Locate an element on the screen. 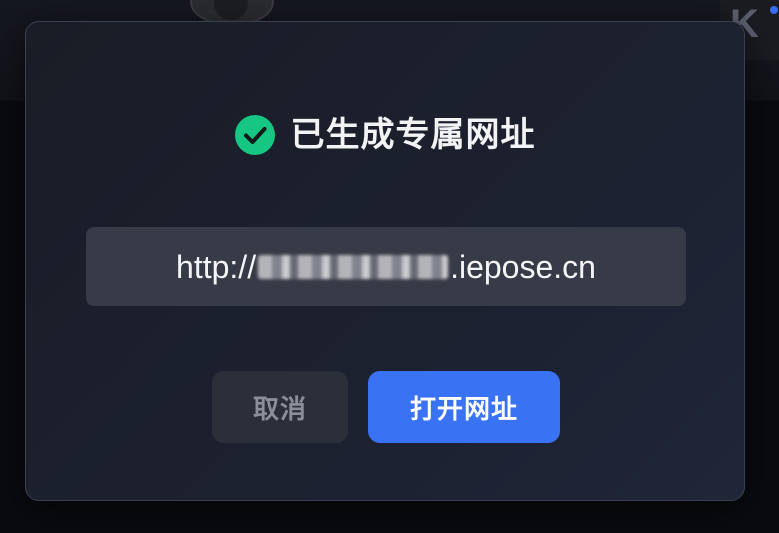 The width and height of the screenshot is (779, 533). dialog-header: 已生成专属网址 is located at coordinates (385, 135).